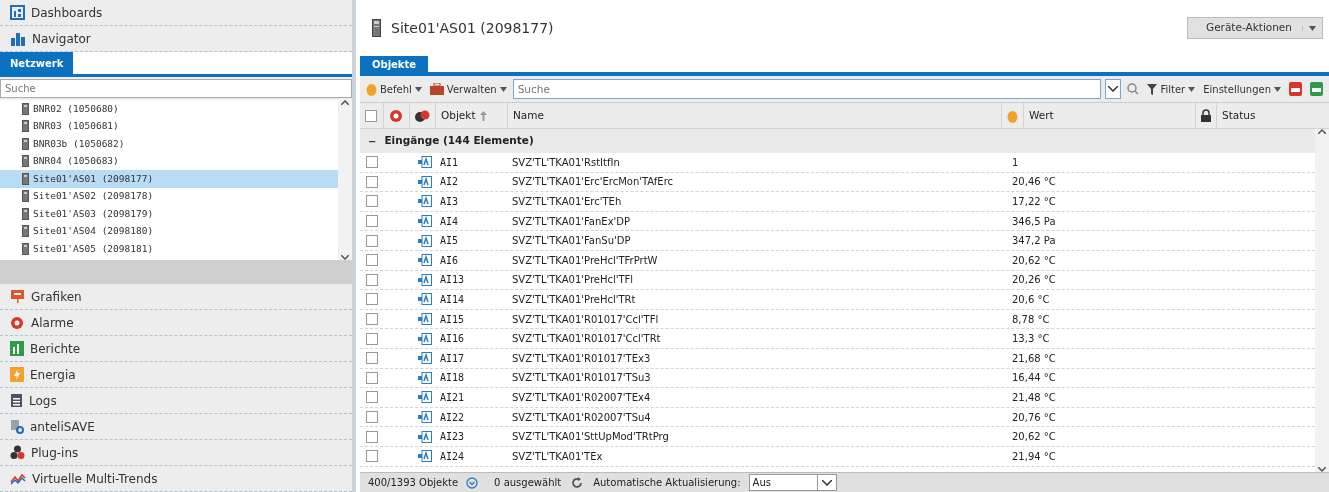 The image size is (1329, 492). Describe the element at coordinates (93, 178) in the screenshot. I see `tree-label: Site01'AS01 (2098177)` at that location.